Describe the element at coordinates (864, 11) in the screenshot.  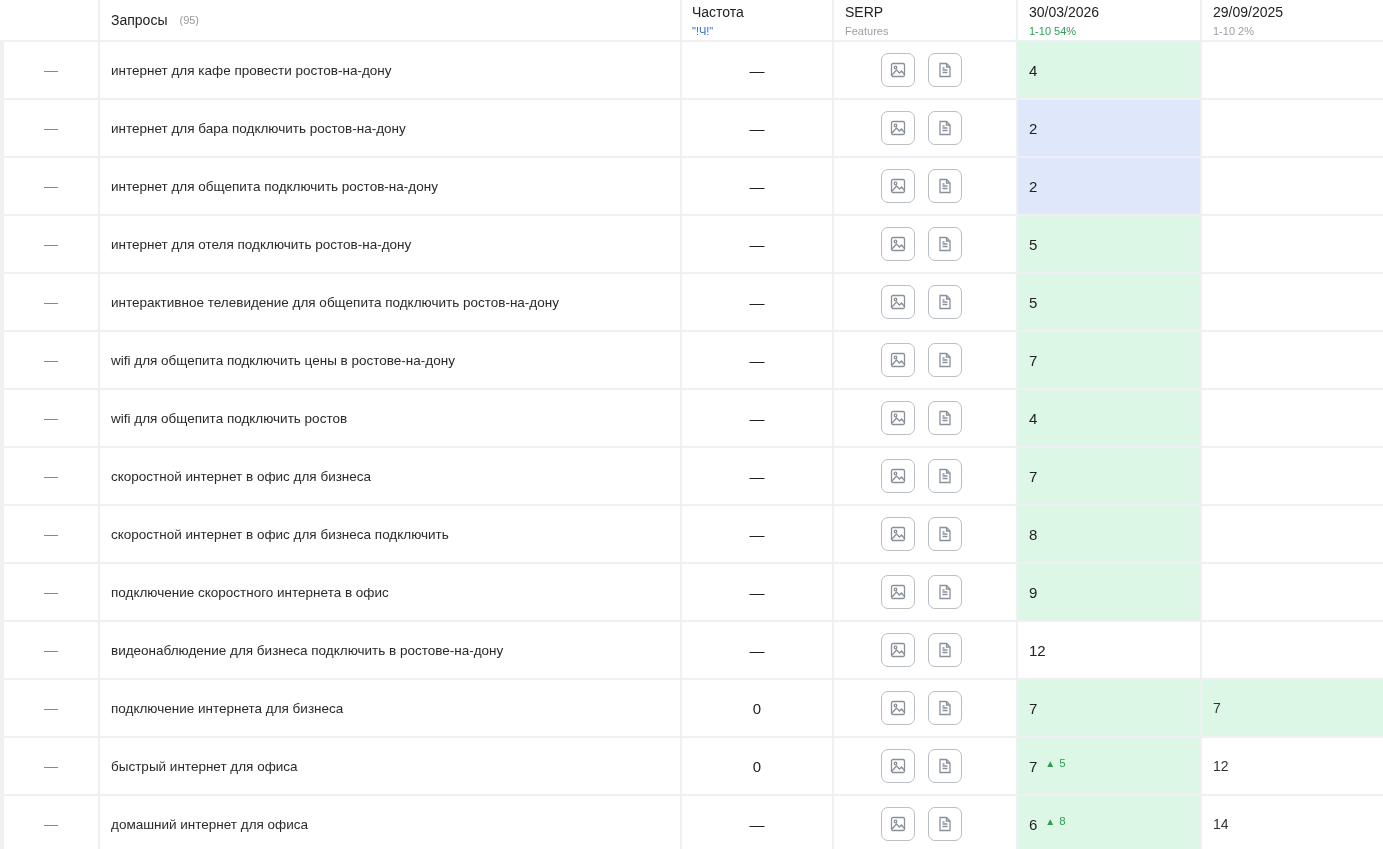
I see `column-title: SERP` at that location.